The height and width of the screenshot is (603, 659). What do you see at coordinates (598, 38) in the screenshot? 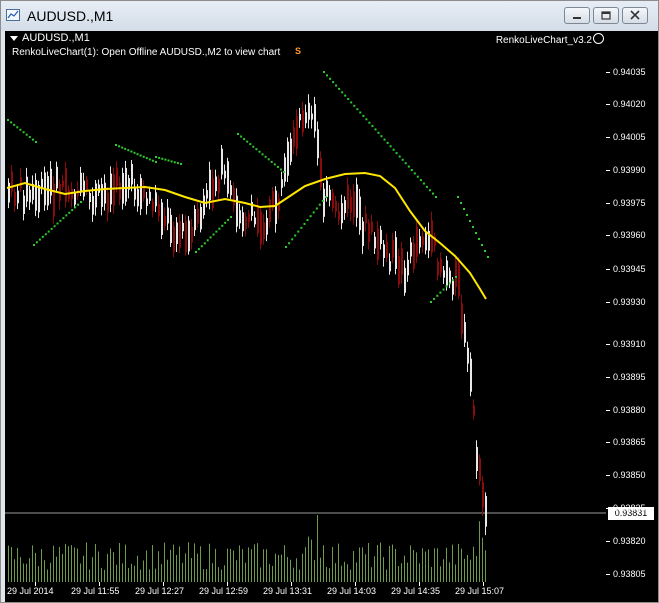
I see `smiley-icon` at bounding box center [598, 38].